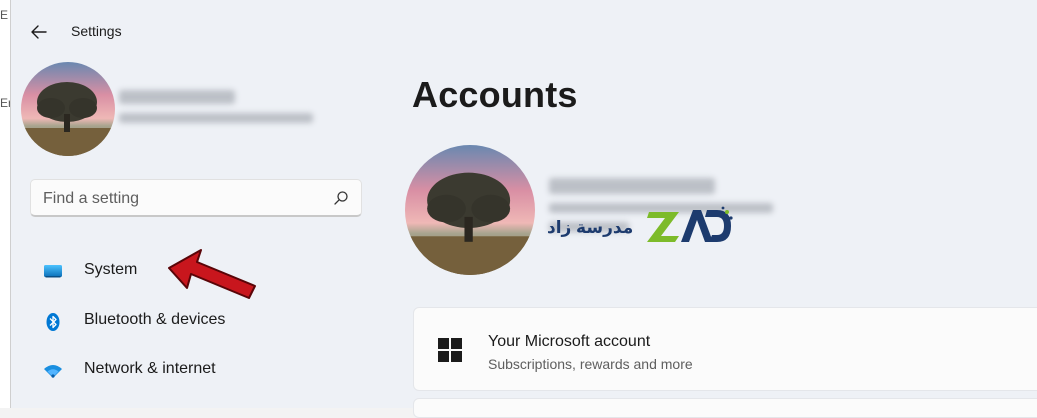 Image resolution: width=1037 pixels, height=418 pixels. What do you see at coordinates (725, 408) in the screenshot?
I see `next-settings-card` at bounding box center [725, 408].